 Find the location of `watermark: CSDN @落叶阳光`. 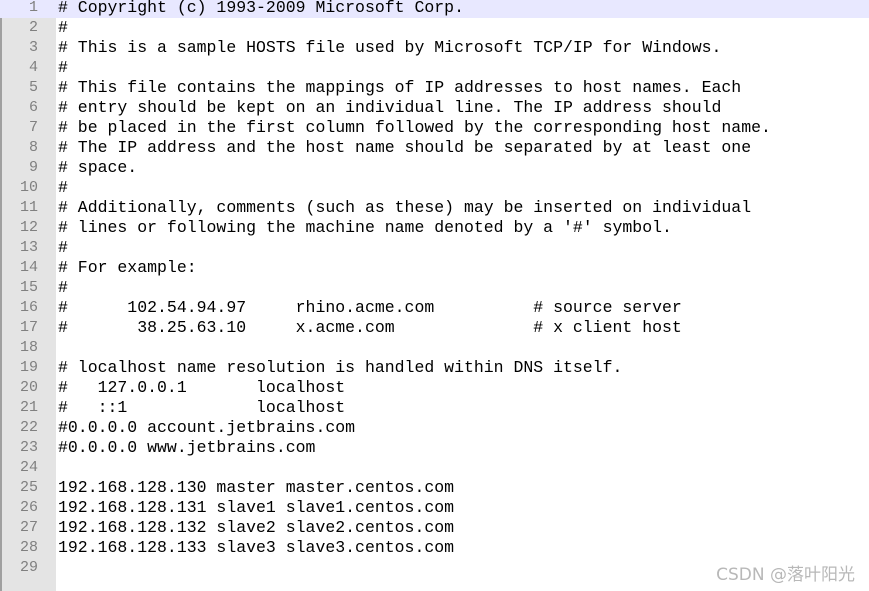

watermark: CSDN @落叶阳光 is located at coordinates (785, 575).